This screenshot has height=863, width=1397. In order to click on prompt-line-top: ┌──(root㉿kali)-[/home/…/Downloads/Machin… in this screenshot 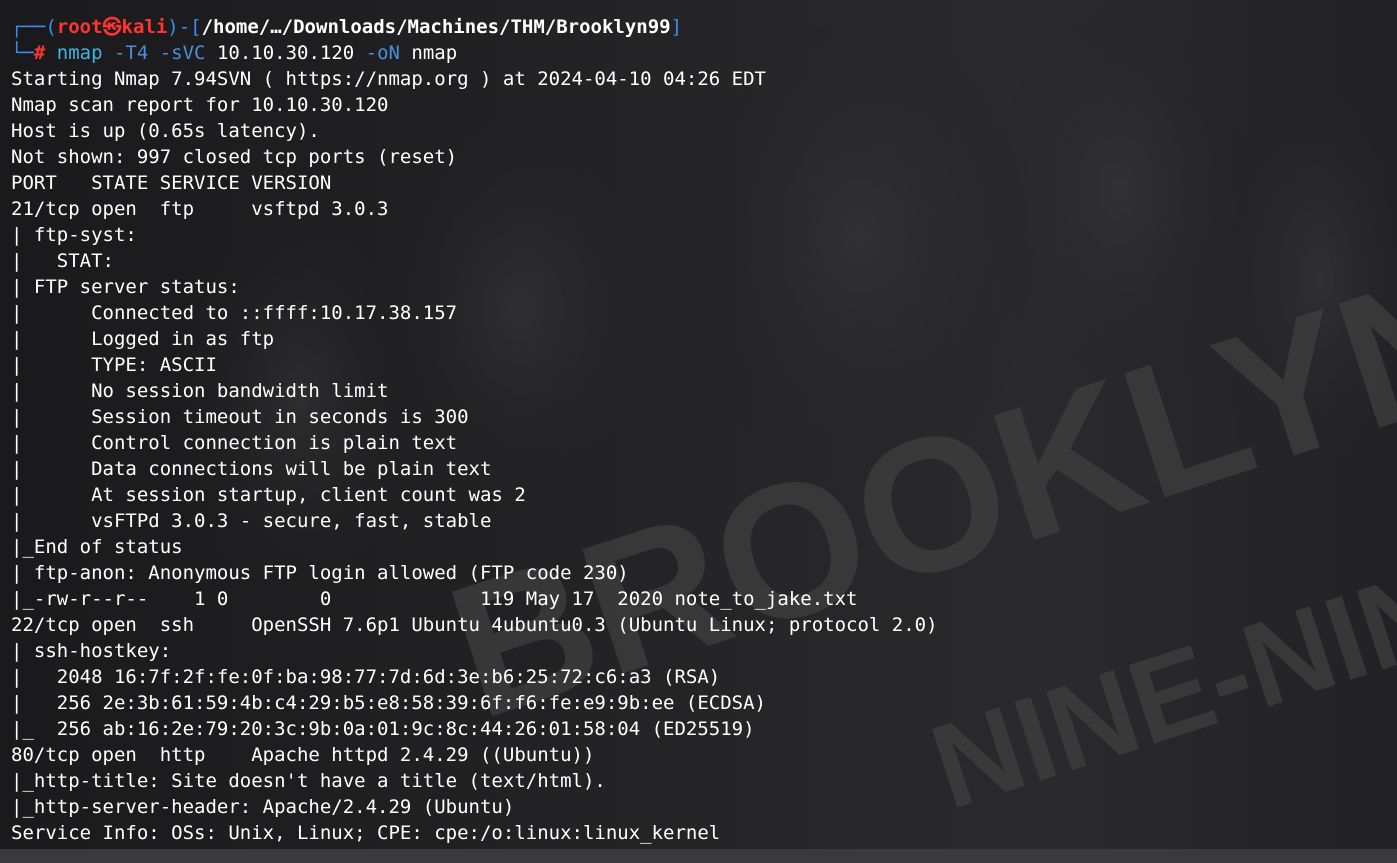, I will do `click(474, 27)`.